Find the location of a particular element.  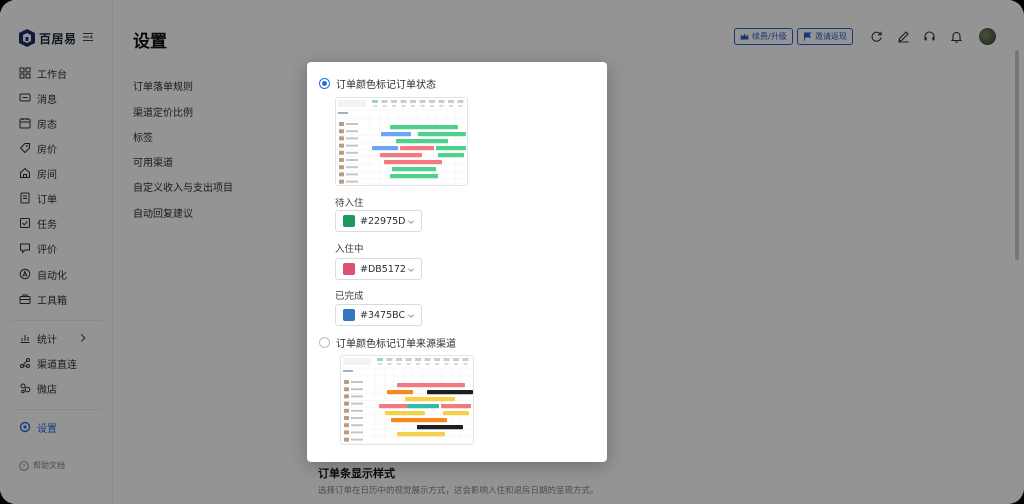

color-value: #DB5172 is located at coordinates (383, 269).